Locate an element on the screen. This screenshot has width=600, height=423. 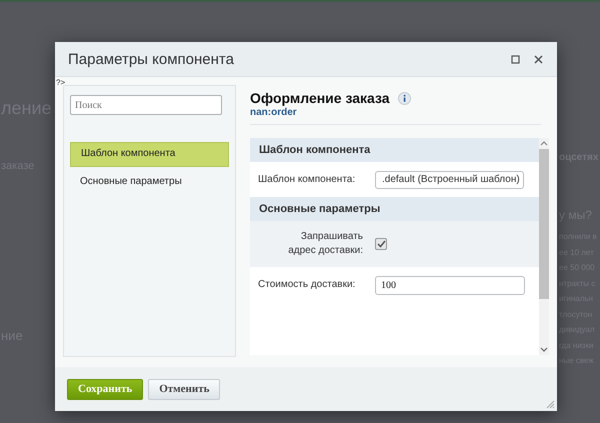
dialog-title: Параметры компонента is located at coordinates (151, 59).